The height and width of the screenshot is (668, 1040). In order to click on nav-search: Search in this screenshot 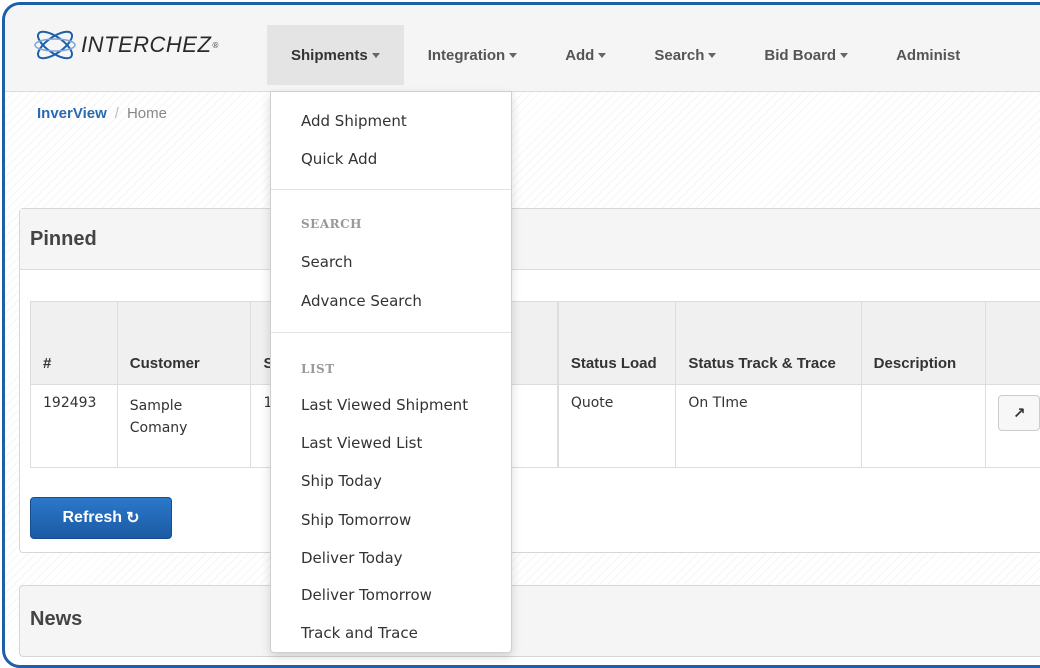, I will do `click(685, 55)`.